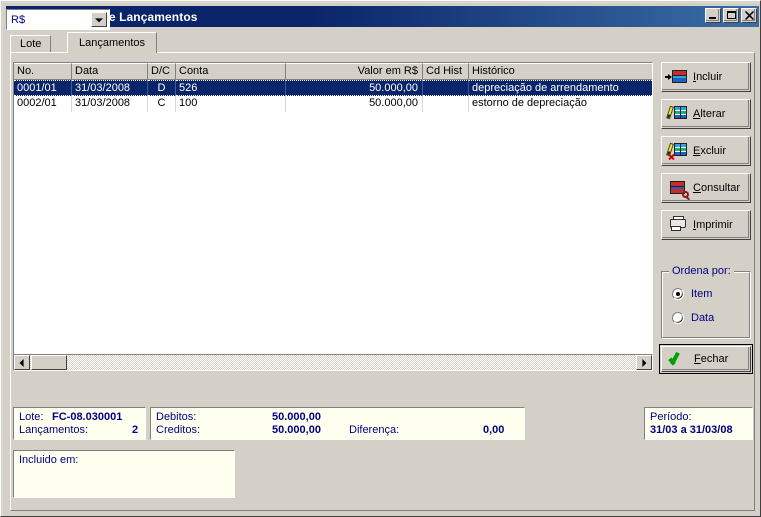 This screenshot has width=761, height=517. Describe the element at coordinates (49, 362) in the screenshot. I see `scrollbar-thumb` at that location.